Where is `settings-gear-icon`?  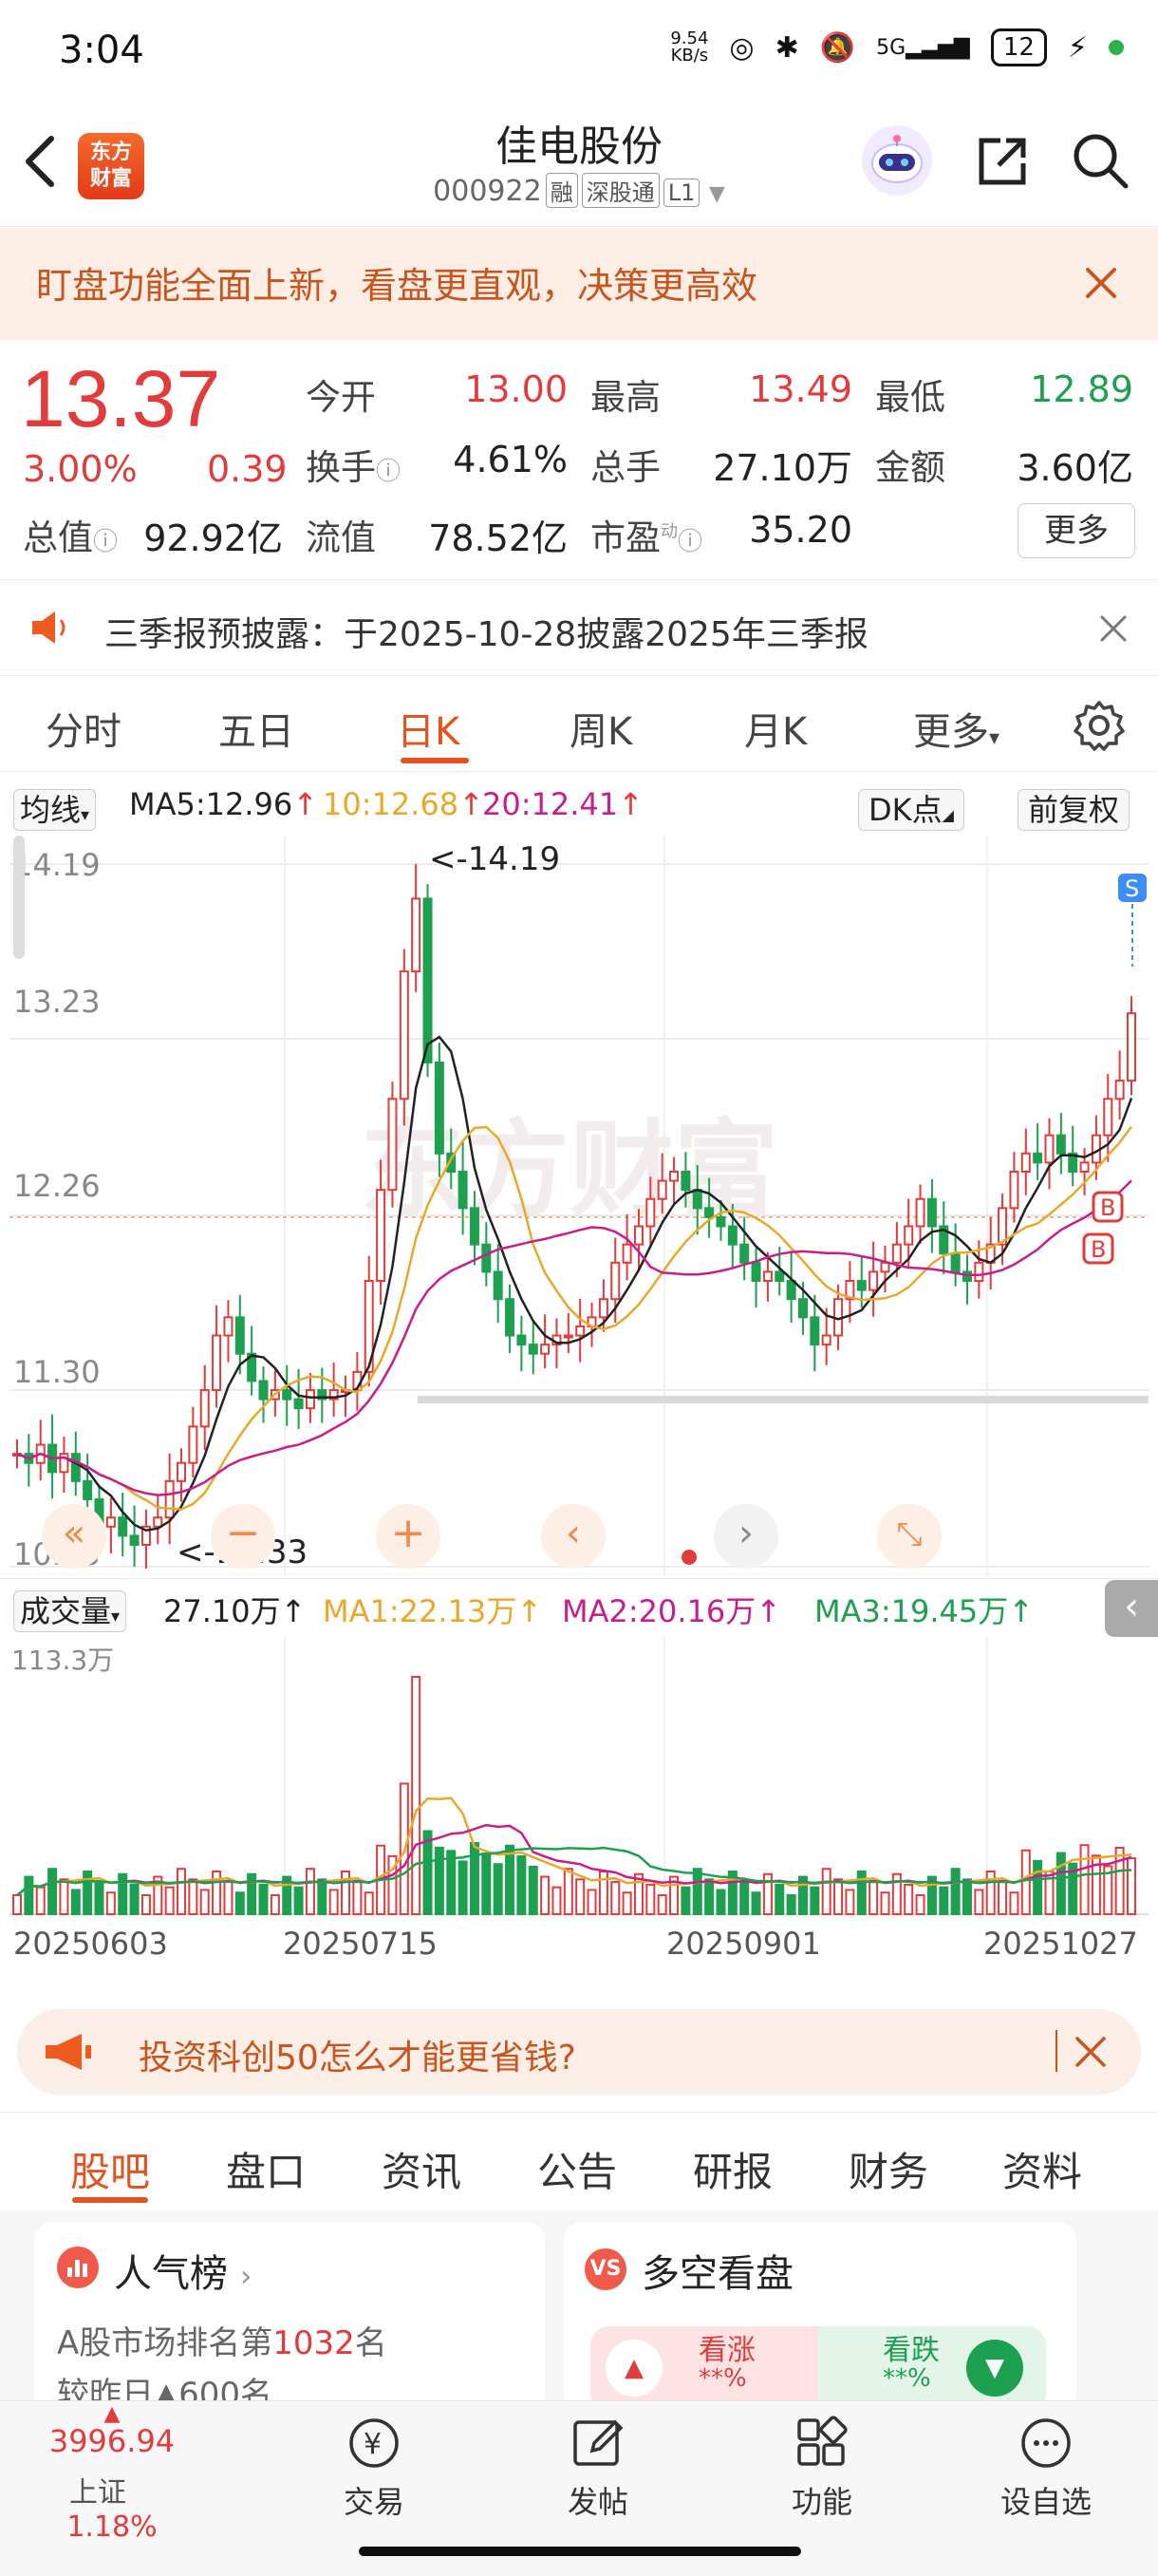 settings-gear-icon is located at coordinates (1099, 725).